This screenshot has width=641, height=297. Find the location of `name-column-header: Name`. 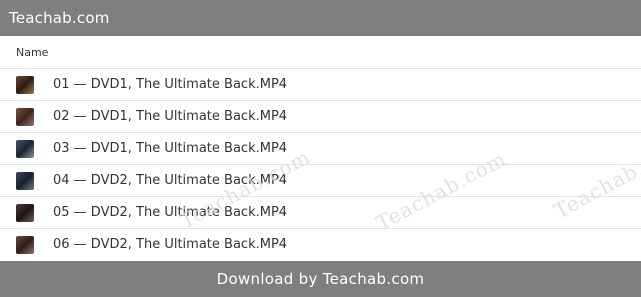

name-column-header: Name is located at coordinates (32, 52).